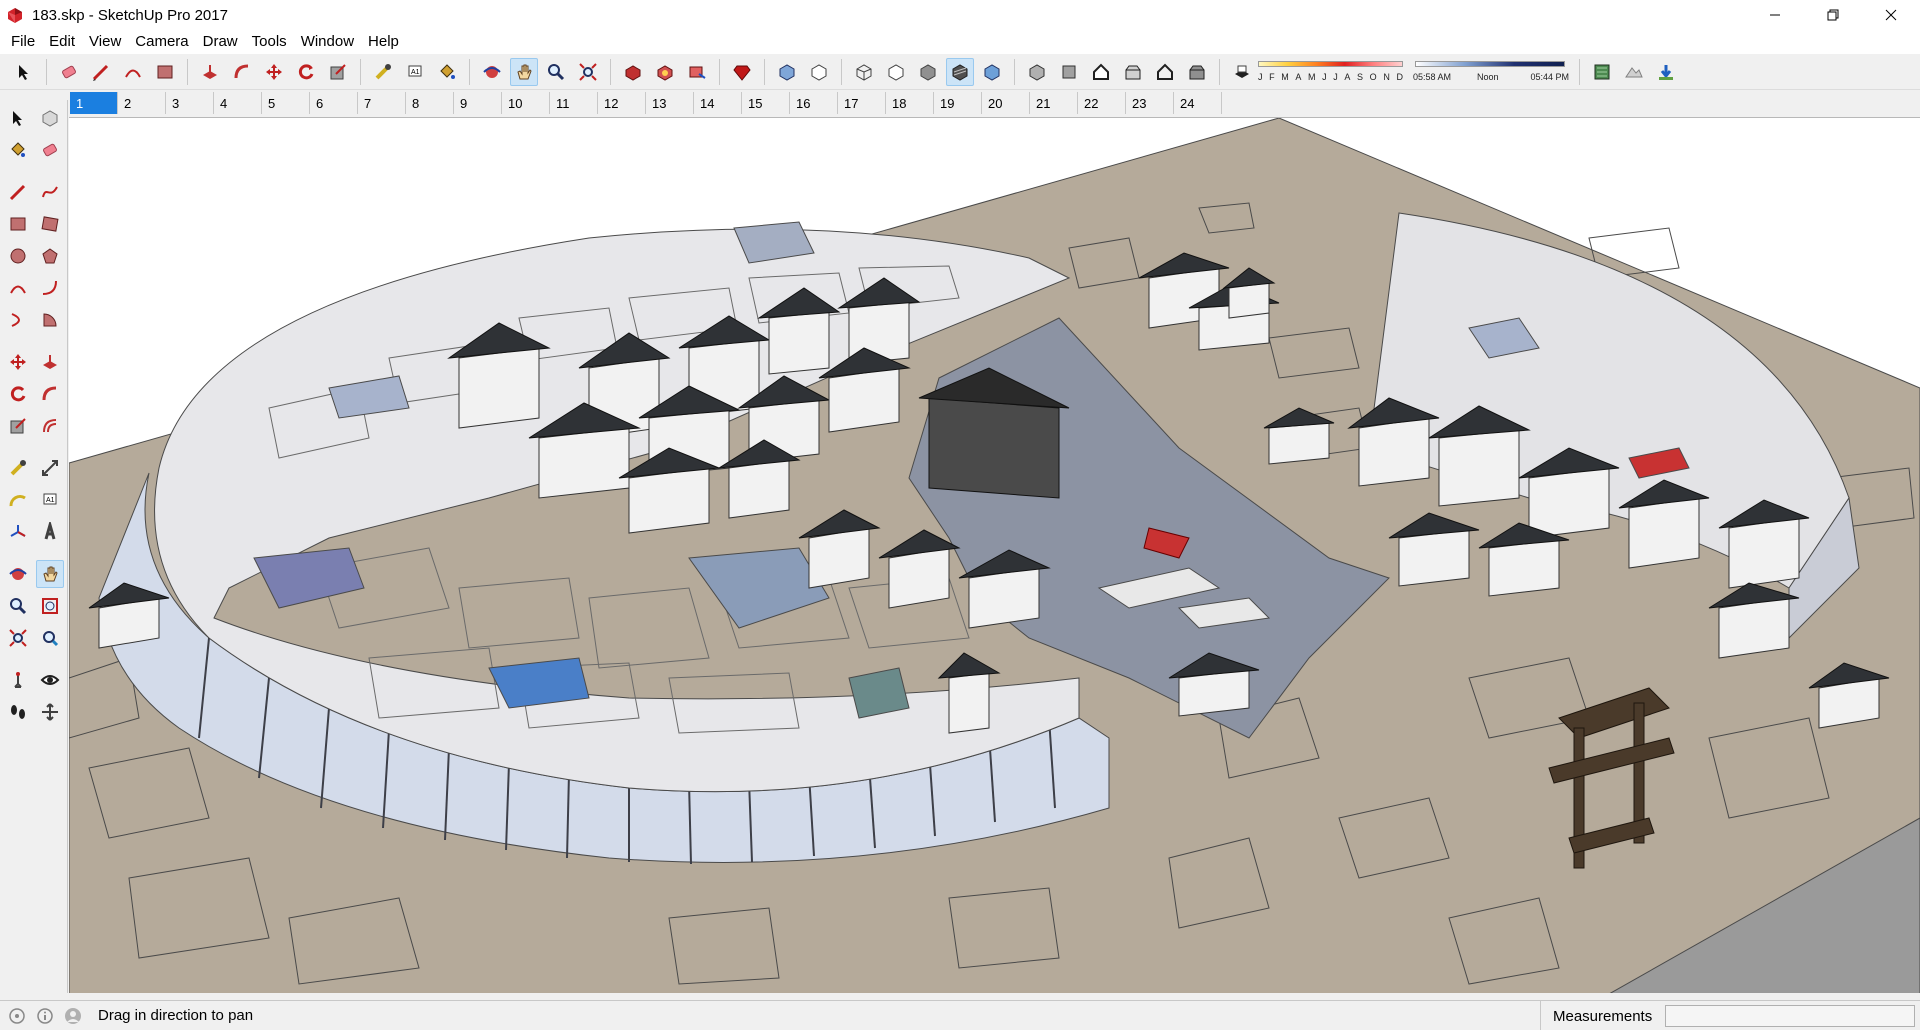 The image size is (1920, 1030). Describe the element at coordinates (1790, 1016) in the screenshot. I see `measurements-input` at that location.